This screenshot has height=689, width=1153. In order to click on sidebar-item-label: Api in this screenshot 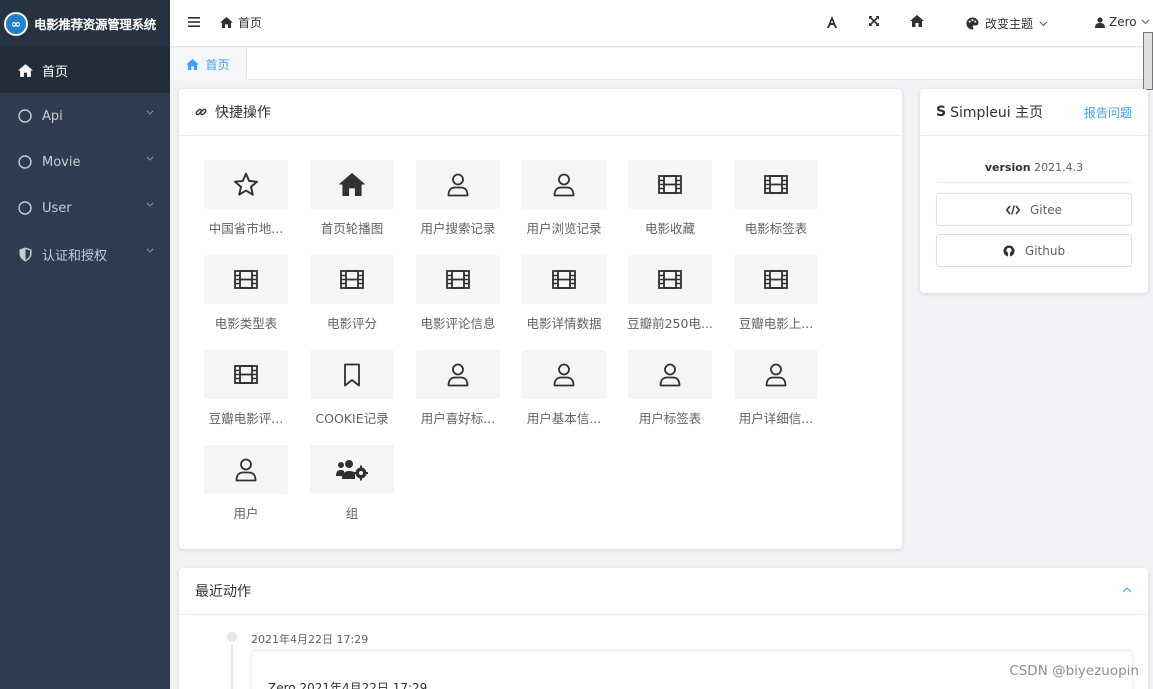, I will do `click(52, 116)`.